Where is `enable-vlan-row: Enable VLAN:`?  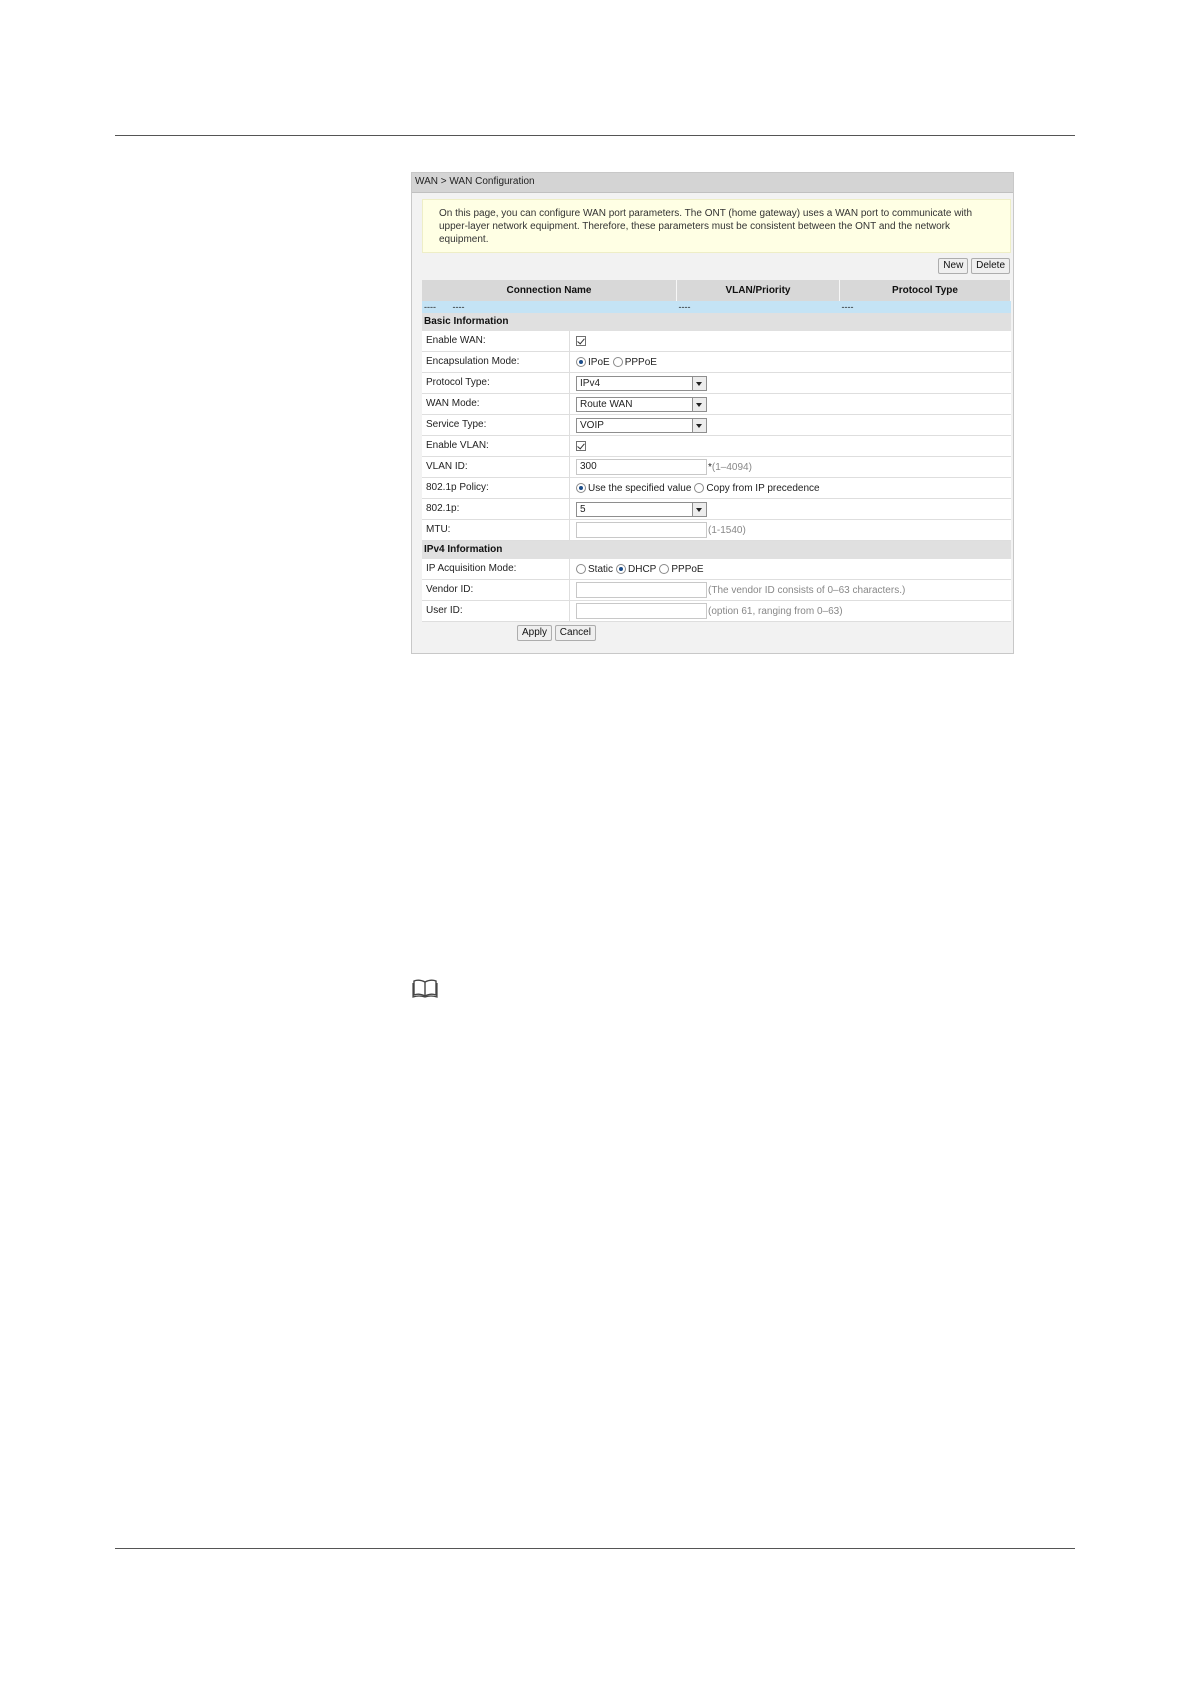 enable-vlan-row: Enable VLAN: is located at coordinates (716, 446).